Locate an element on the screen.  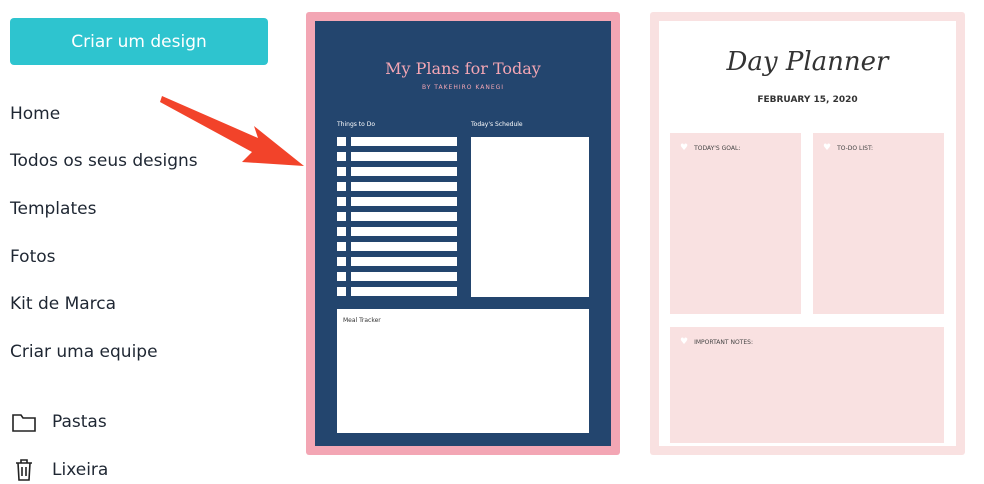
sidebar-item-create-team: Criar uma equipe is located at coordinates (104, 352).